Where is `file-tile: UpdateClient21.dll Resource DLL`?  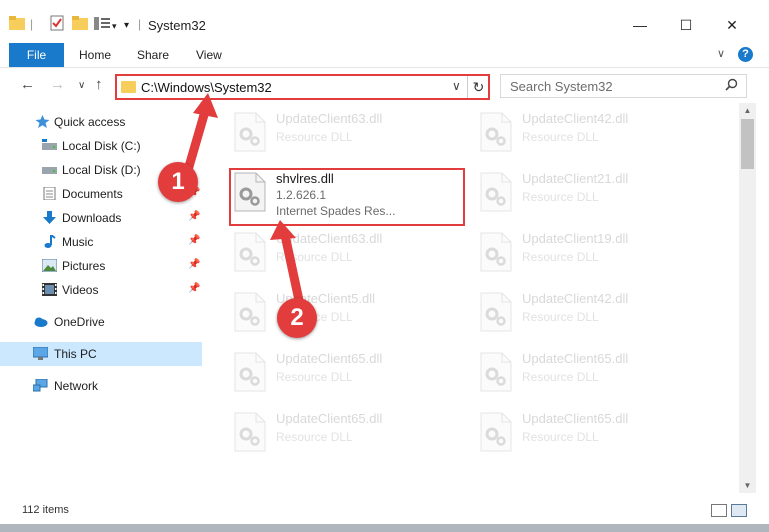 file-tile: UpdateClient21.dll Resource DLL is located at coordinates (590, 194).